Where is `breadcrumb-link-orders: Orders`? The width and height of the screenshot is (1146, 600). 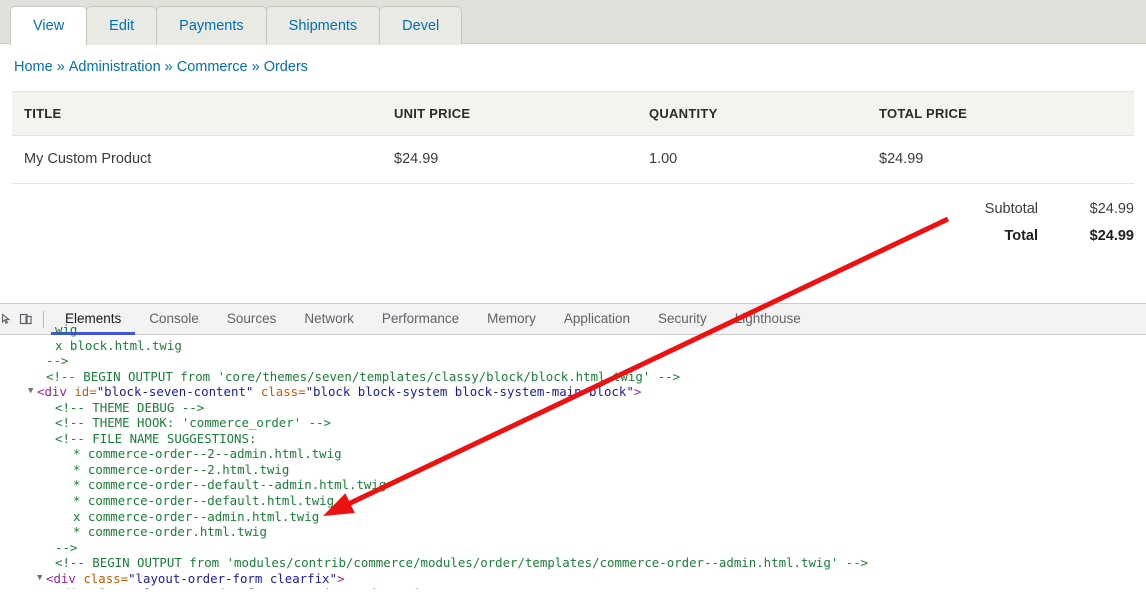
breadcrumb-link-orders: Orders is located at coordinates (286, 67).